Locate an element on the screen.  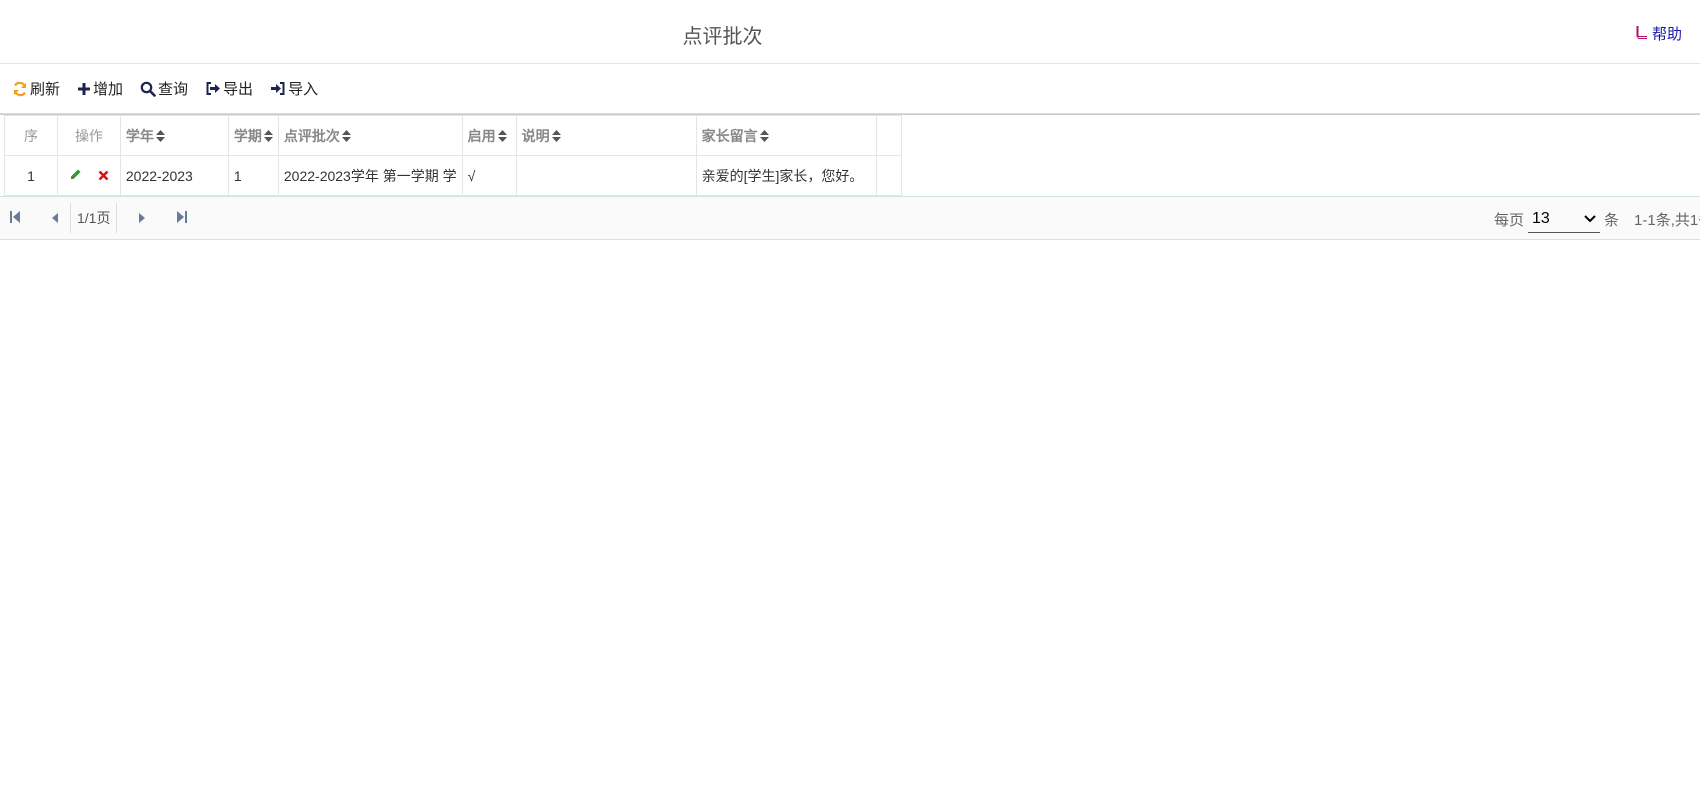
column-header-ops: 操作 is located at coordinates (89, 135).